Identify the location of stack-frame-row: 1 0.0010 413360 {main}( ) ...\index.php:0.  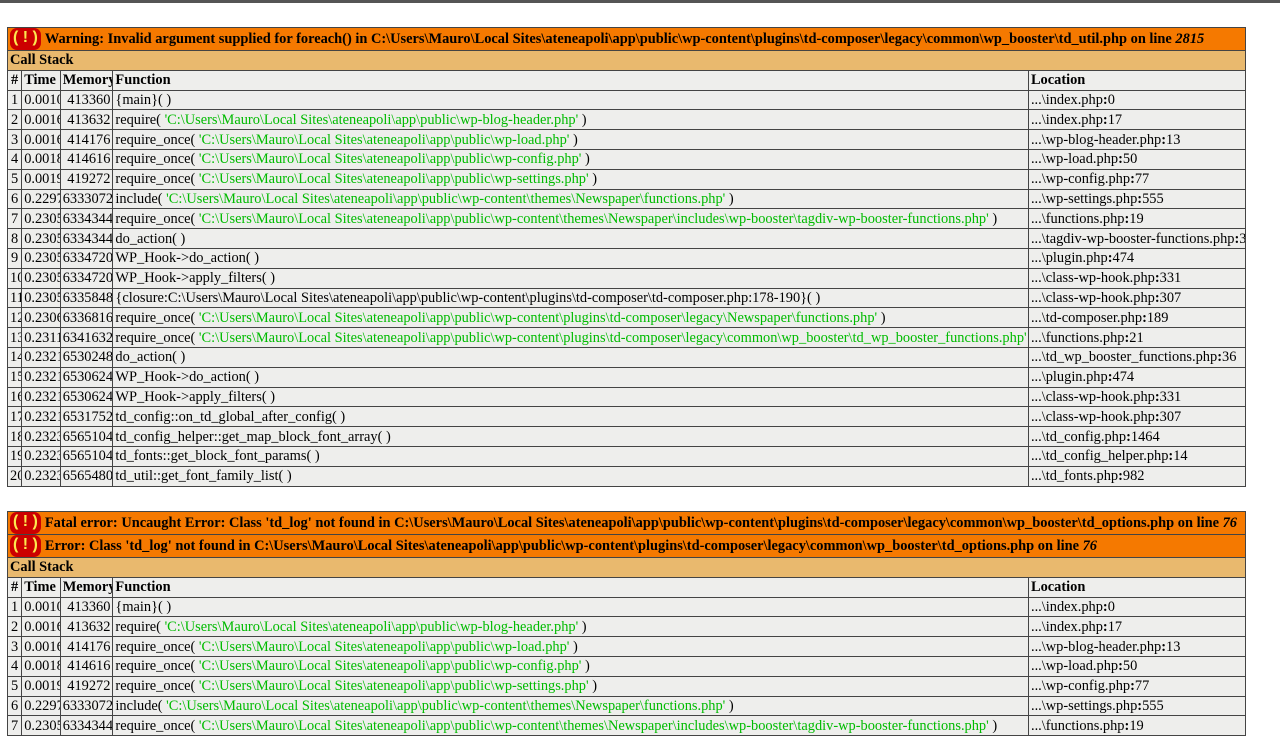
(626, 607).